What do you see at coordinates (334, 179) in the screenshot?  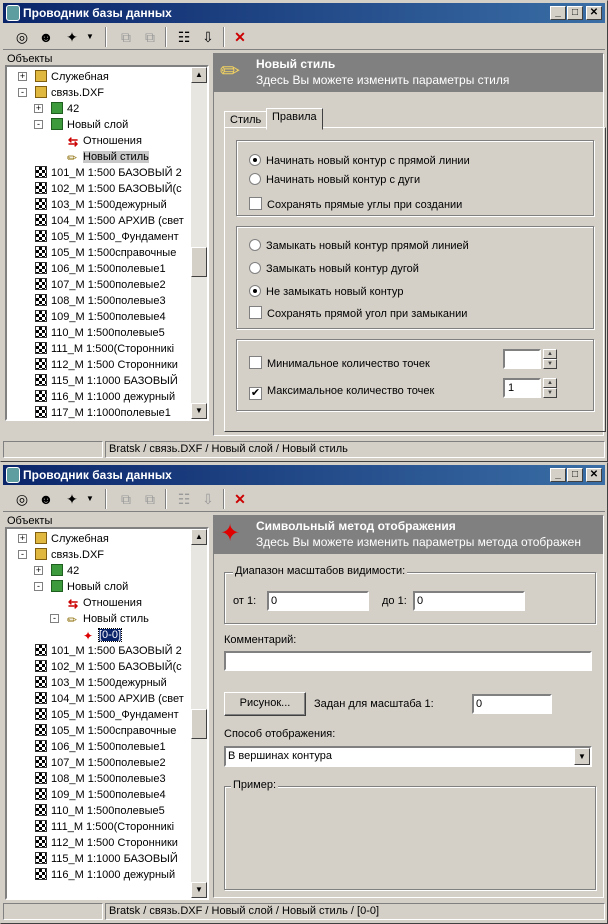 I see `start-arc-radio: Начинать новый контур с дуги` at bounding box center [334, 179].